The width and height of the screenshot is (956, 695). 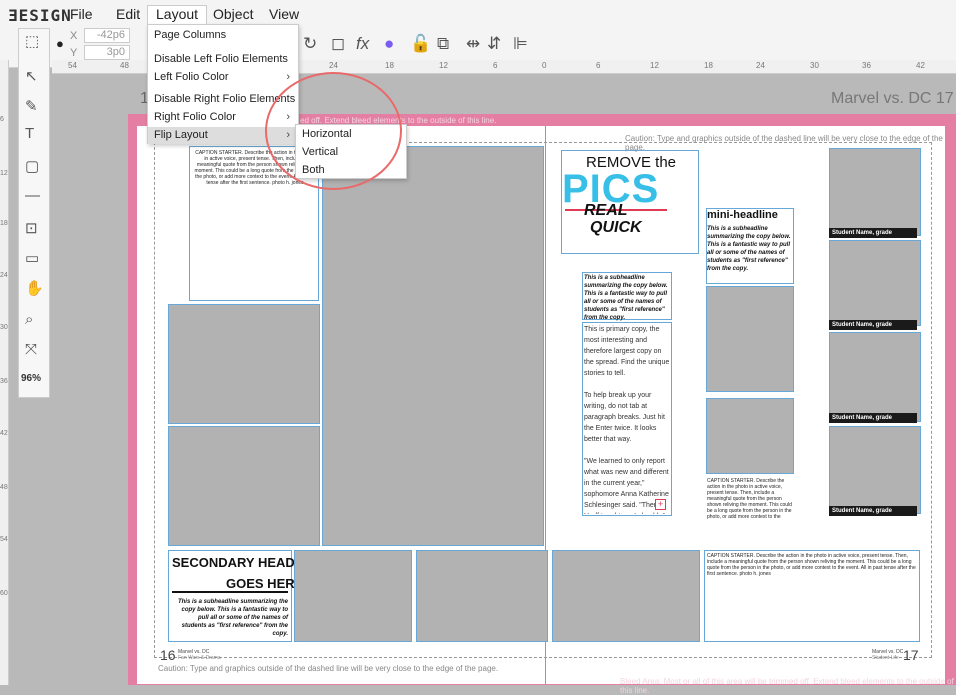 I want to click on direct-select-icon: ↖, so click(x=31, y=76).